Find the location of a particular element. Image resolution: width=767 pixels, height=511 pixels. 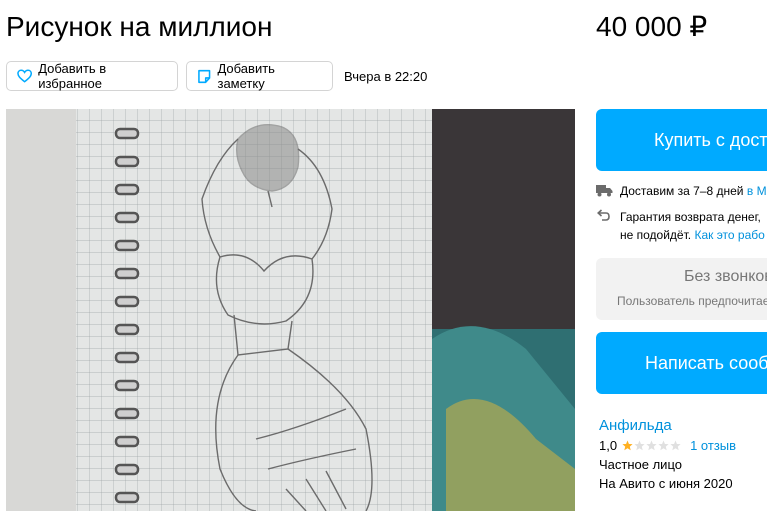

reviews-link: 1 отзыв is located at coordinates (713, 445).